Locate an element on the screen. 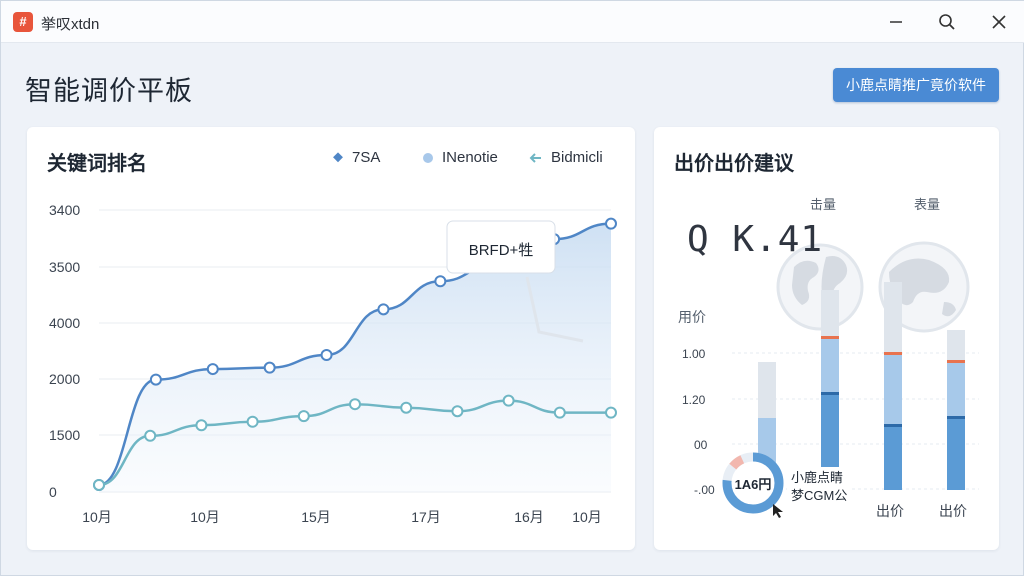 Image resolution: width=1024 pixels, height=576 pixels. page-title: 智能调价平板 is located at coordinates (109, 91).